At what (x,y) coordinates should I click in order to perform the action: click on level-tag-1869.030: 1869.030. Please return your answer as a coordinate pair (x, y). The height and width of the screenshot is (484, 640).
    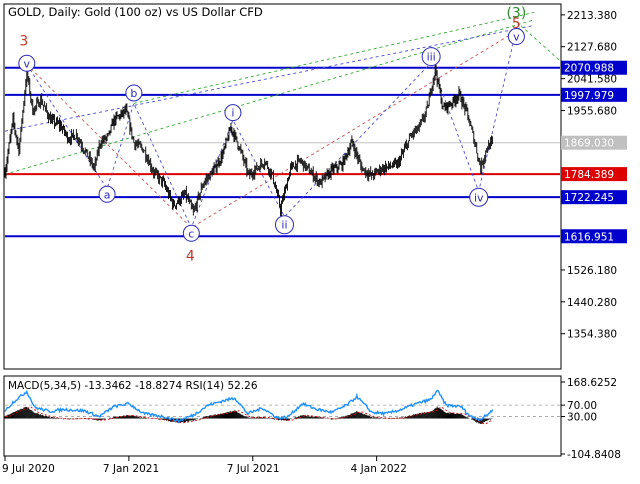
    Looking at the image, I should click on (589, 144).